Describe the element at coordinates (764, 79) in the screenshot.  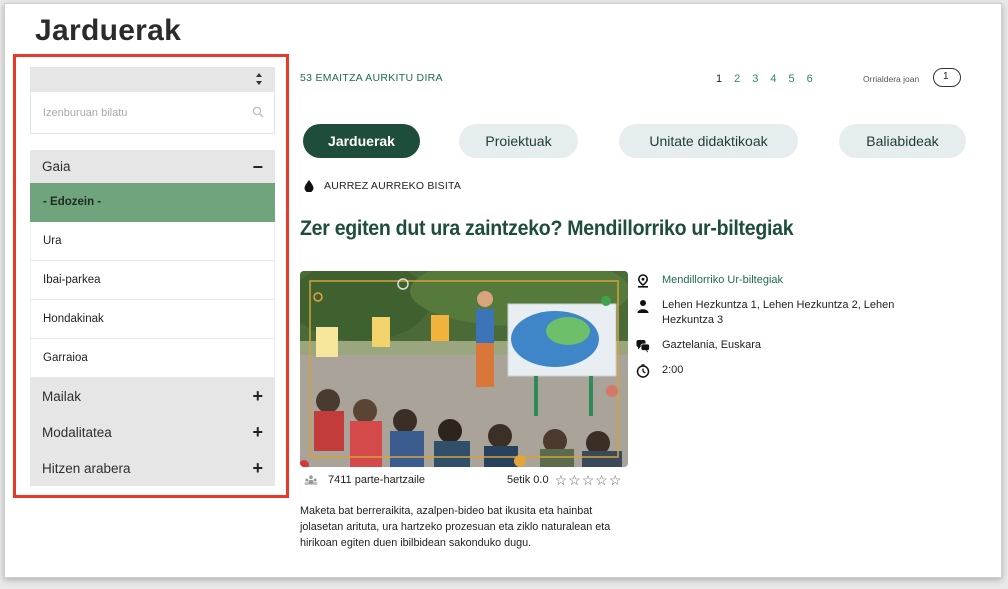
I see `pagination: 1 2 3 4 5 6` at that location.